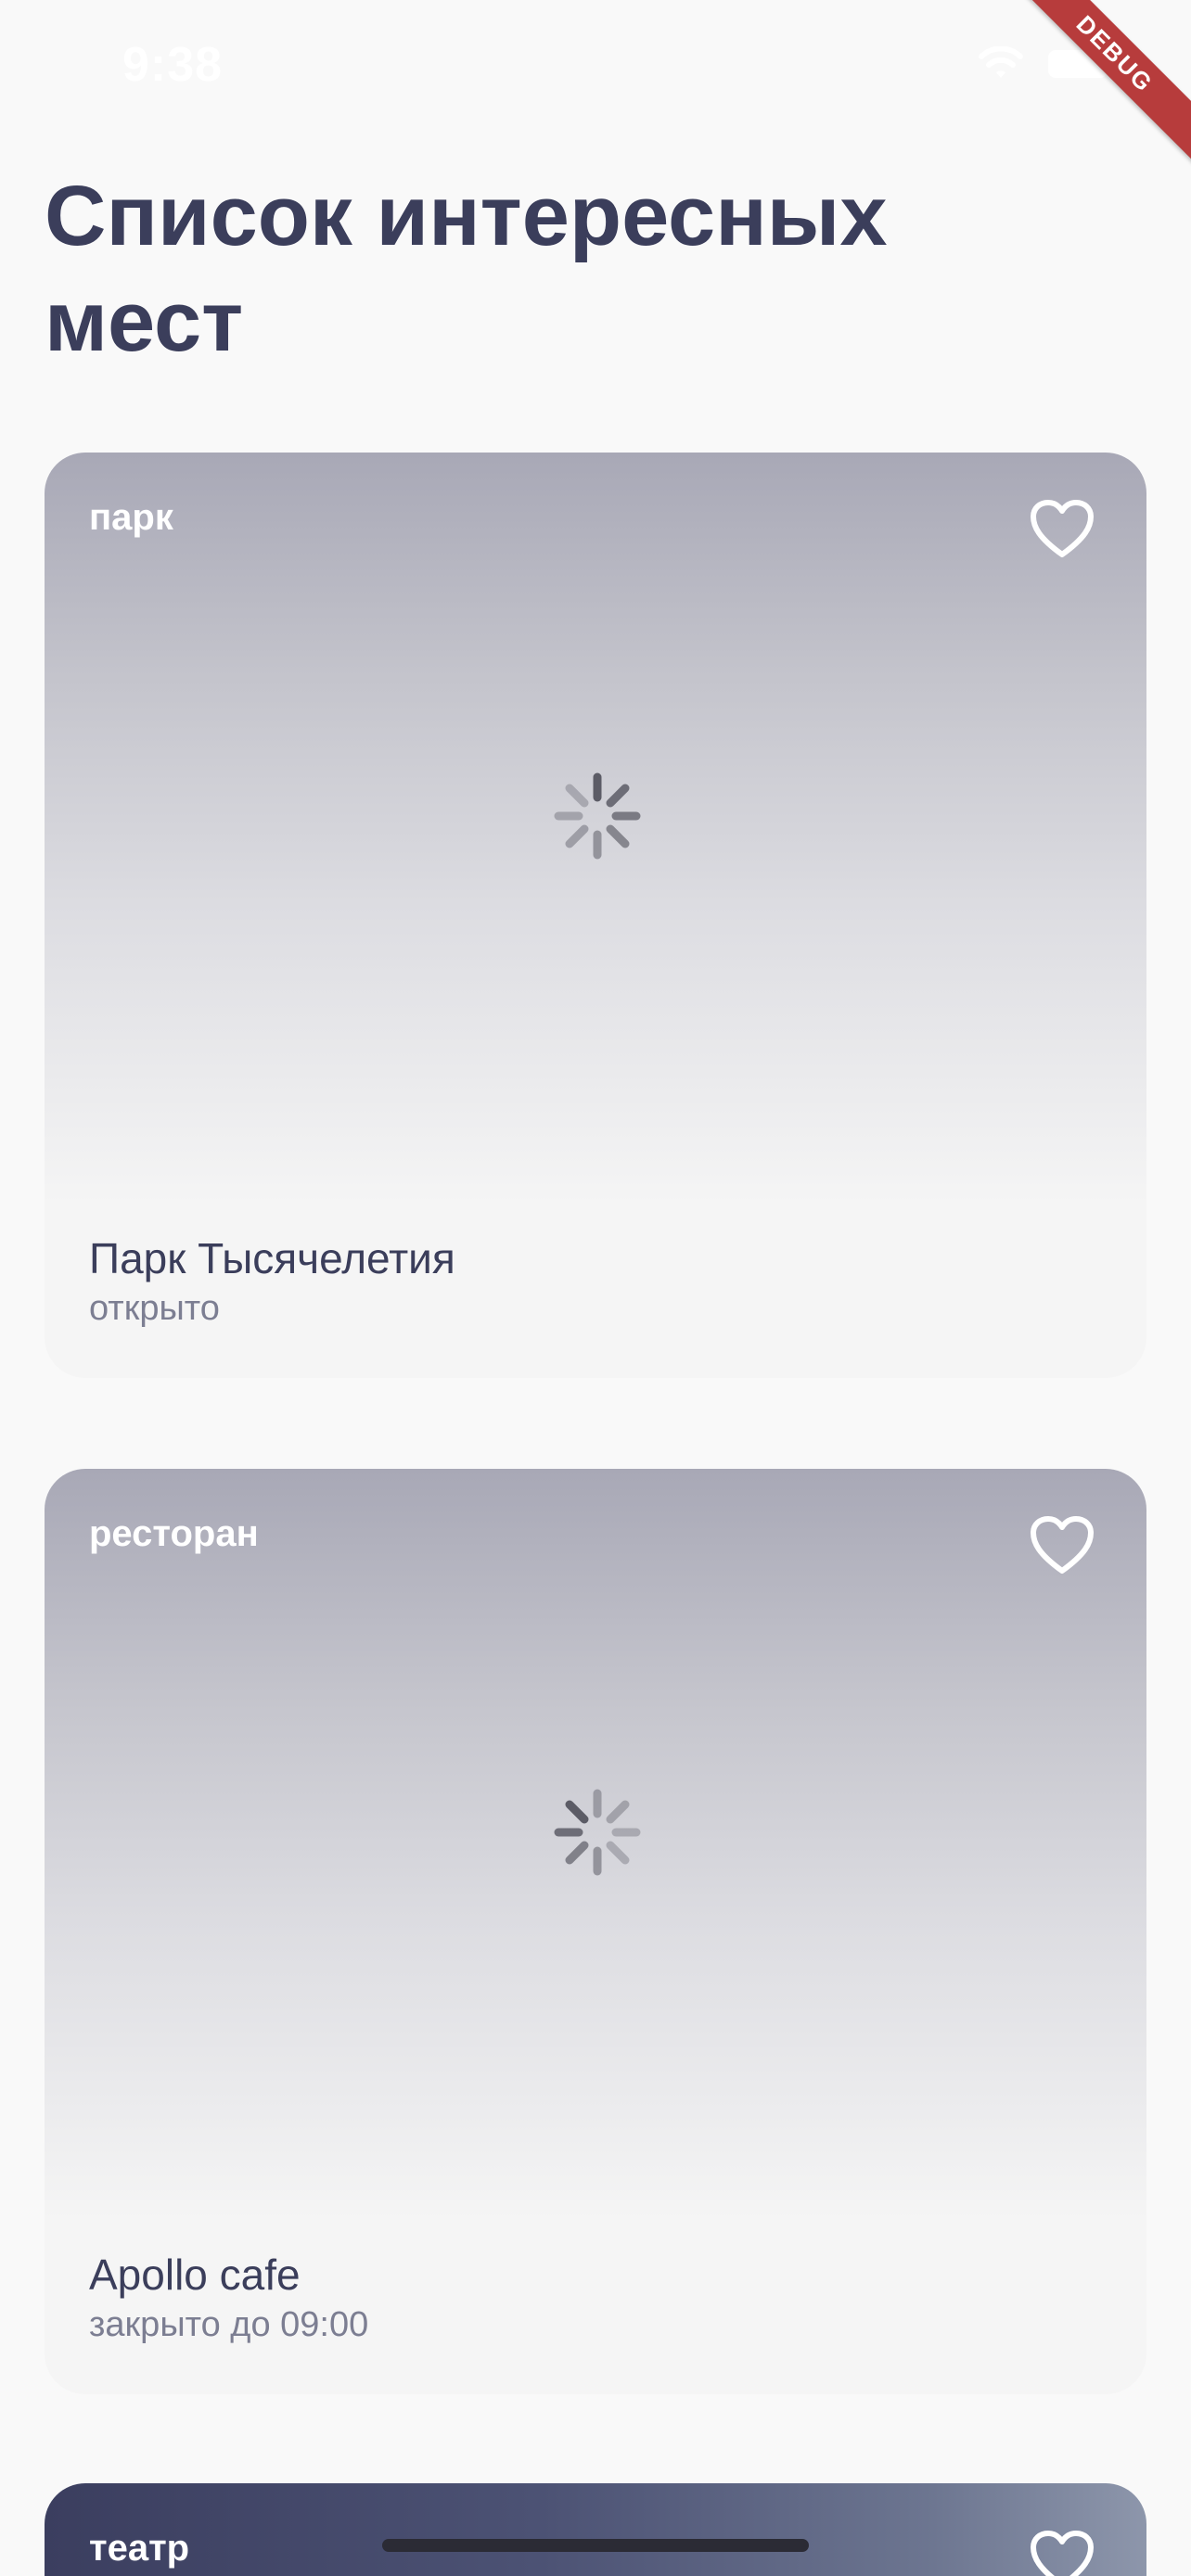 The width and height of the screenshot is (1191, 2576). Describe the element at coordinates (139, 2548) in the screenshot. I see `place-type: театр` at that location.